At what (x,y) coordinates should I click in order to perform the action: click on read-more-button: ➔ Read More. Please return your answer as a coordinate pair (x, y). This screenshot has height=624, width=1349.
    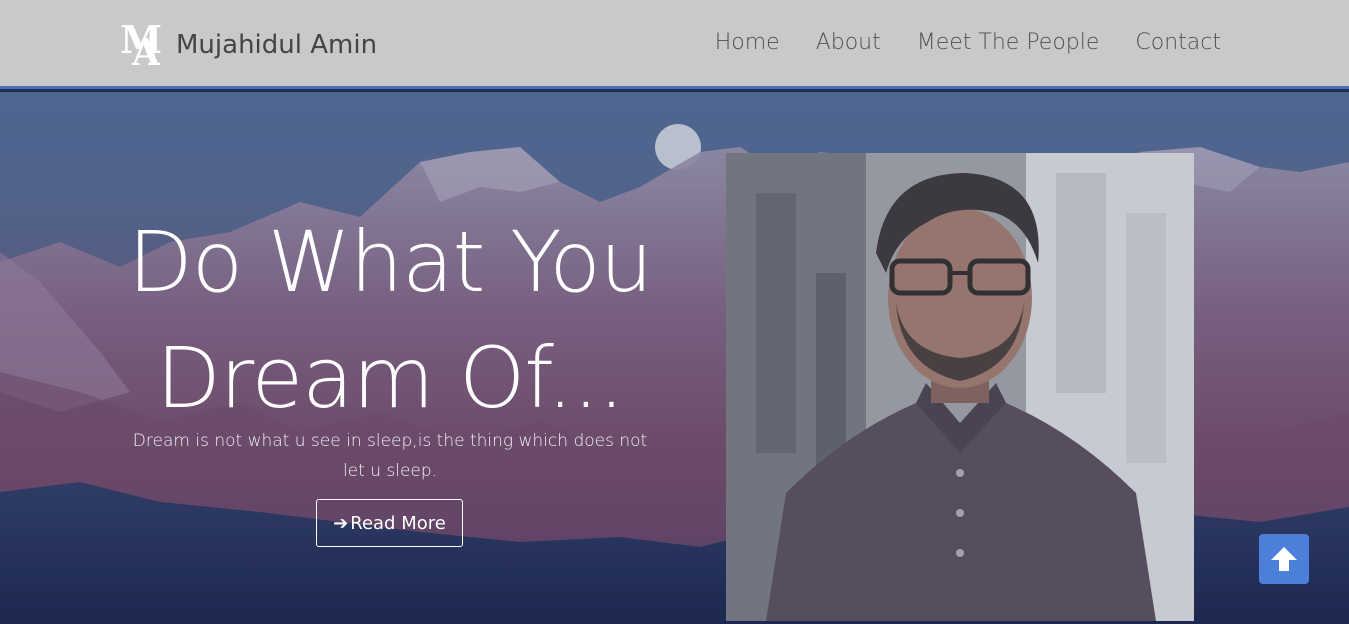
    Looking at the image, I should click on (389, 523).